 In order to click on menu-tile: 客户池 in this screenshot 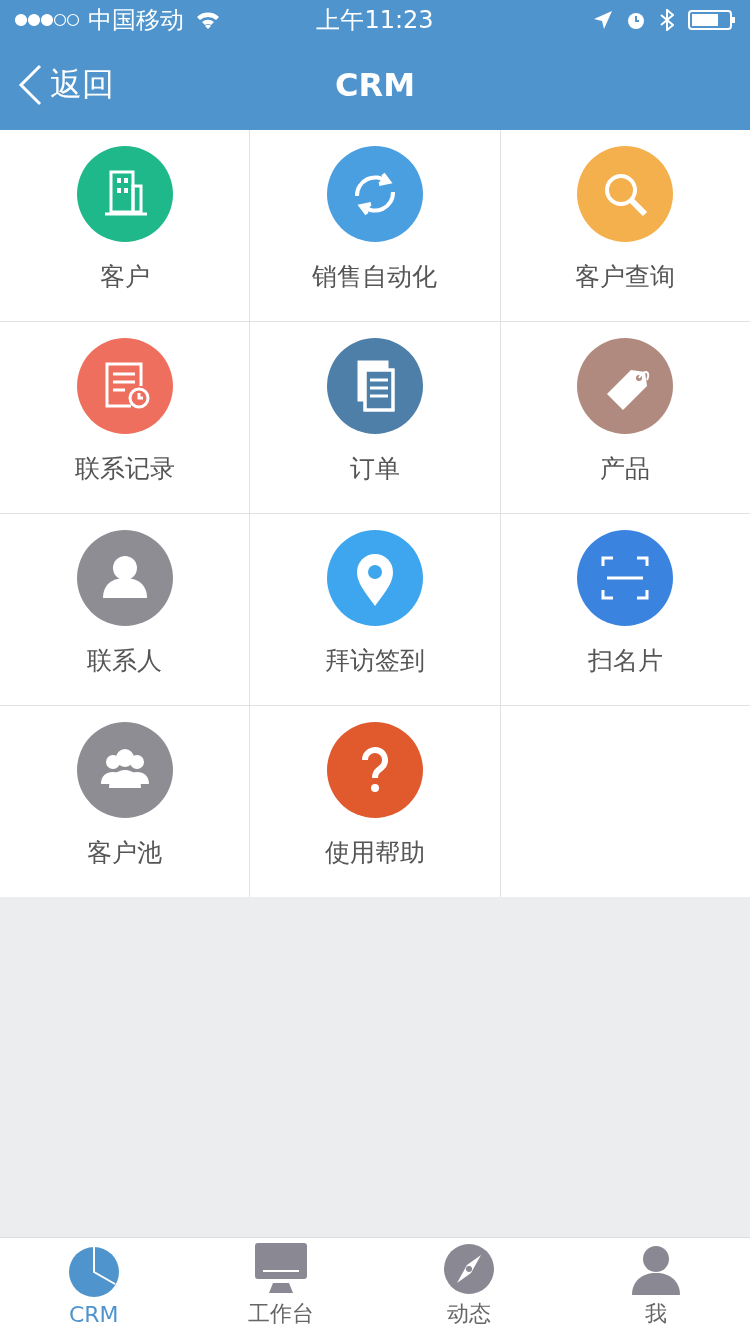, I will do `click(125, 801)`.